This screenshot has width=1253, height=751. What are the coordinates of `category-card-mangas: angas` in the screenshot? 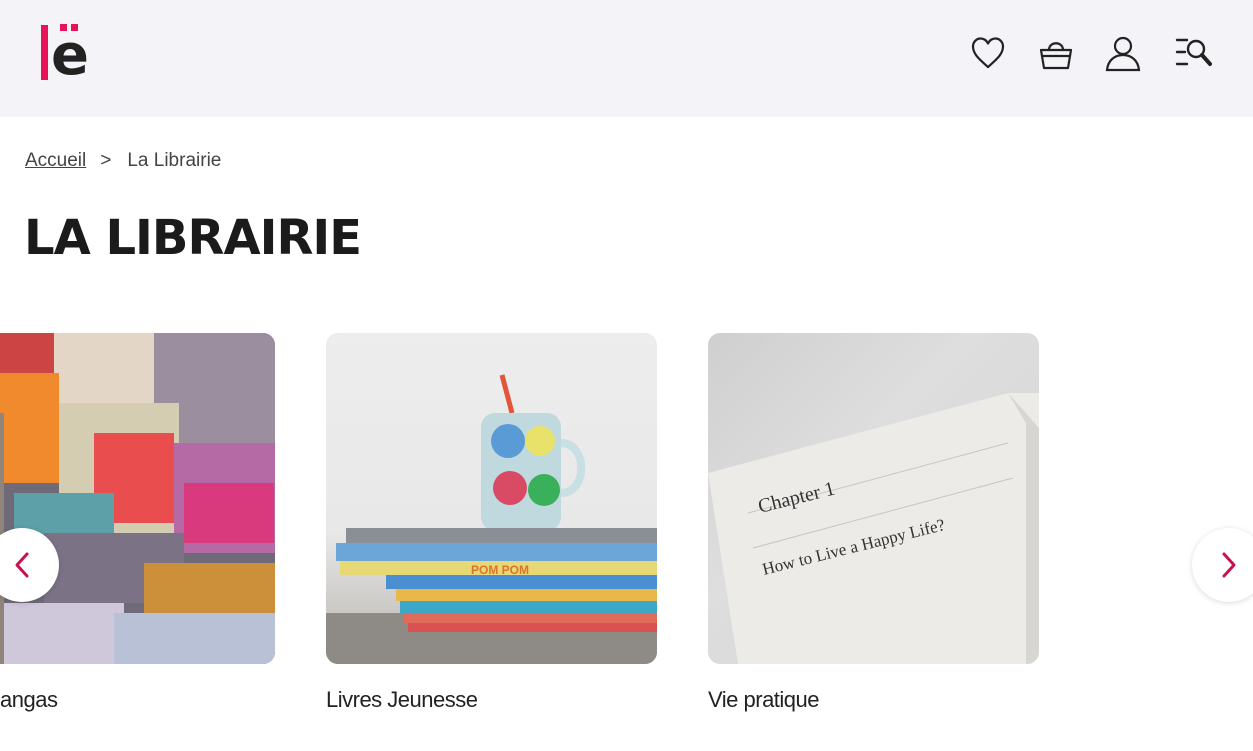 It's located at (137, 522).